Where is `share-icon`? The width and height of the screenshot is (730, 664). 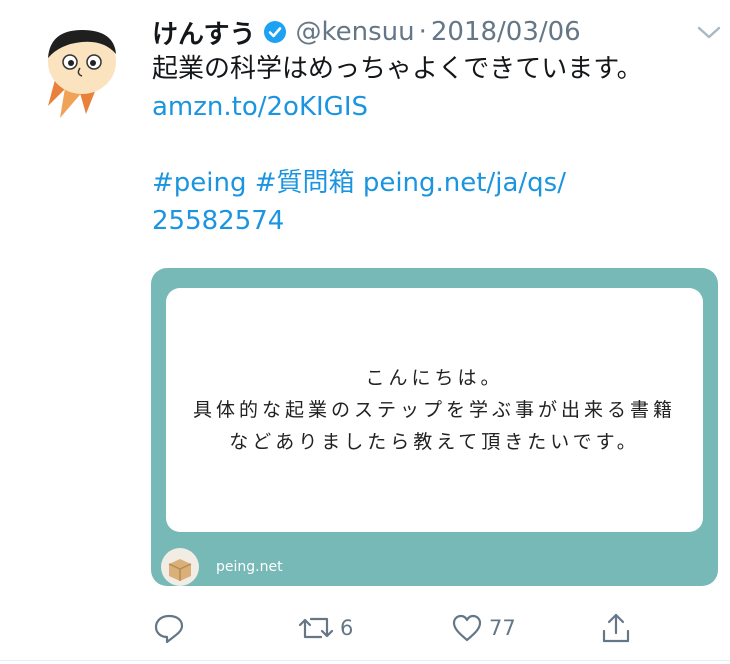 share-icon is located at coordinates (616, 628).